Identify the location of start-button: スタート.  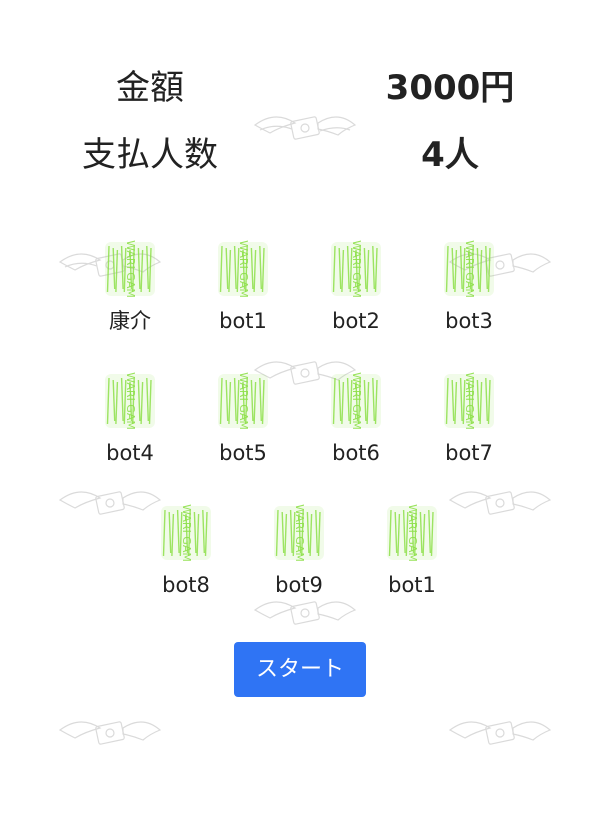
(300, 669).